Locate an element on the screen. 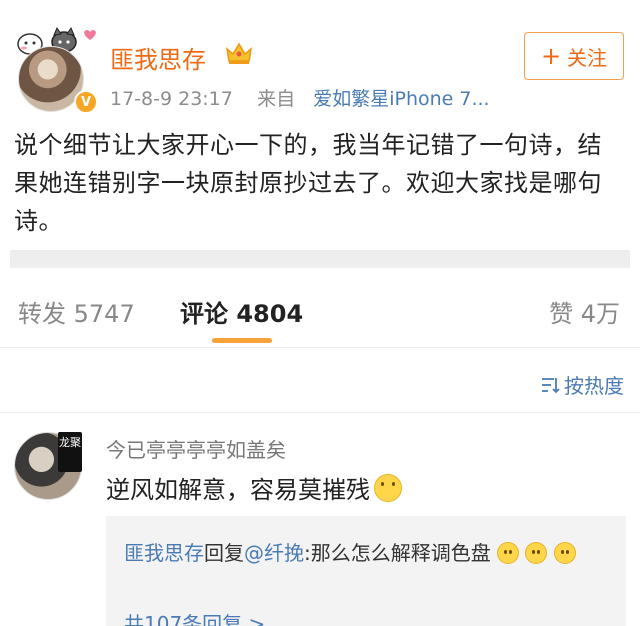 The image size is (640, 626). tab-repost-label: 转发 is located at coordinates (42, 314).